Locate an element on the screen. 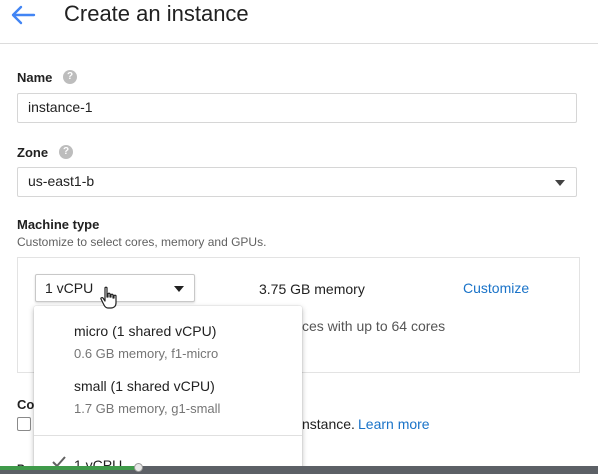 The image size is (598, 474). learn-more-link: Learn more is located at coordinates (394, 424).